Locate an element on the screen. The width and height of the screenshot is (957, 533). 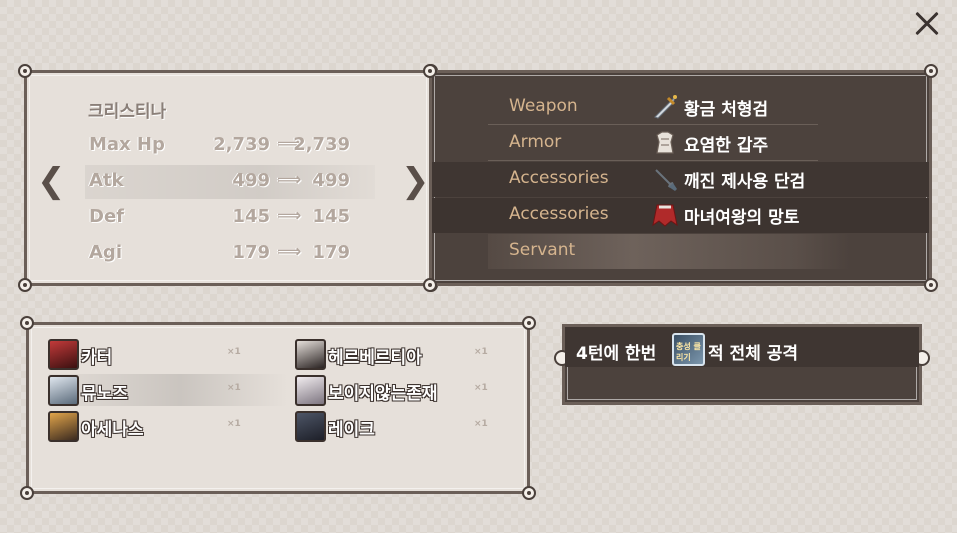
stat-current-value: 145 is located at coordinates (251, 216).